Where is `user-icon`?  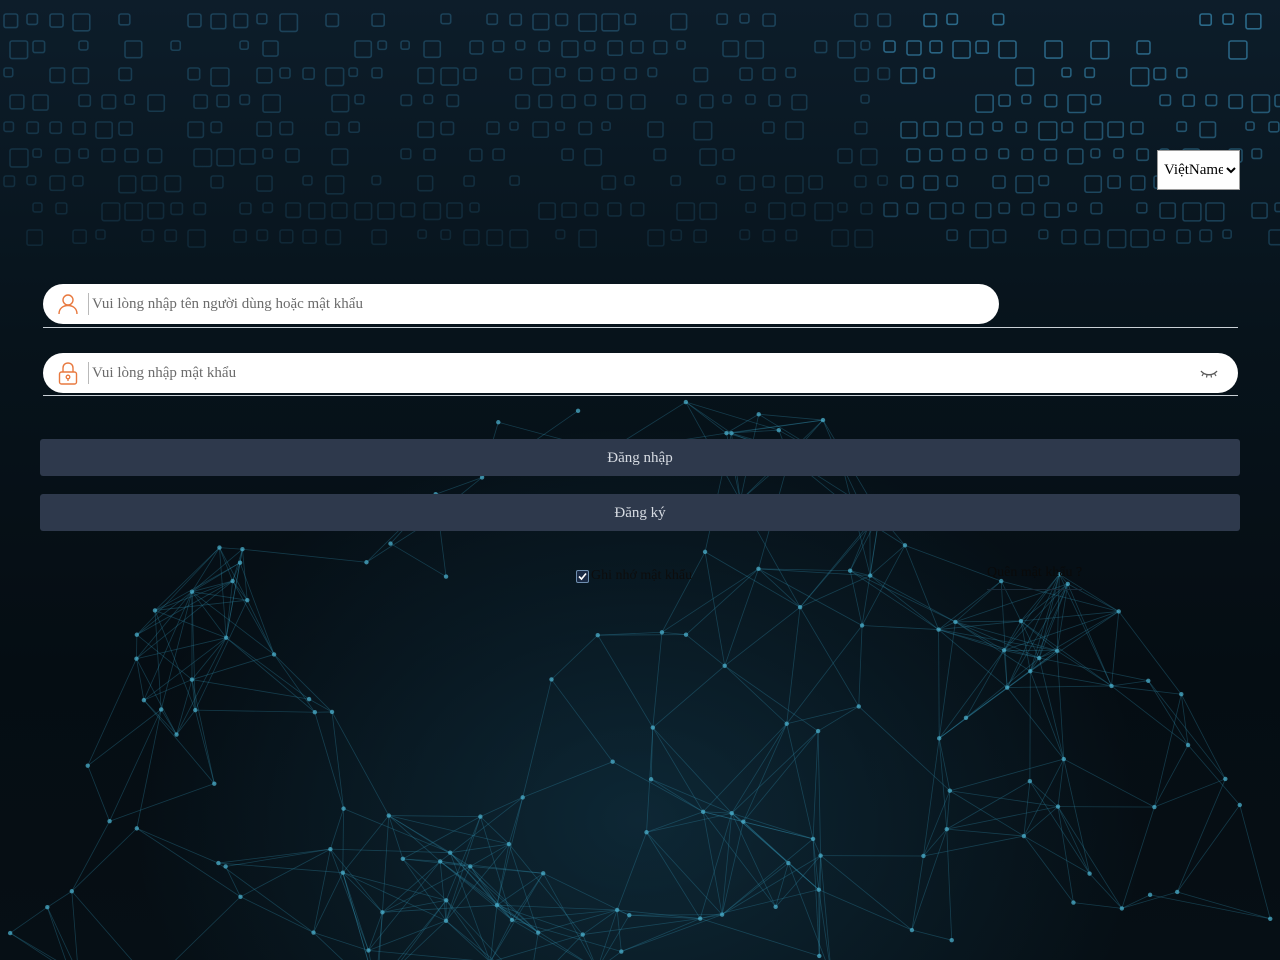 user-icon is located at coordinates (68, 304).